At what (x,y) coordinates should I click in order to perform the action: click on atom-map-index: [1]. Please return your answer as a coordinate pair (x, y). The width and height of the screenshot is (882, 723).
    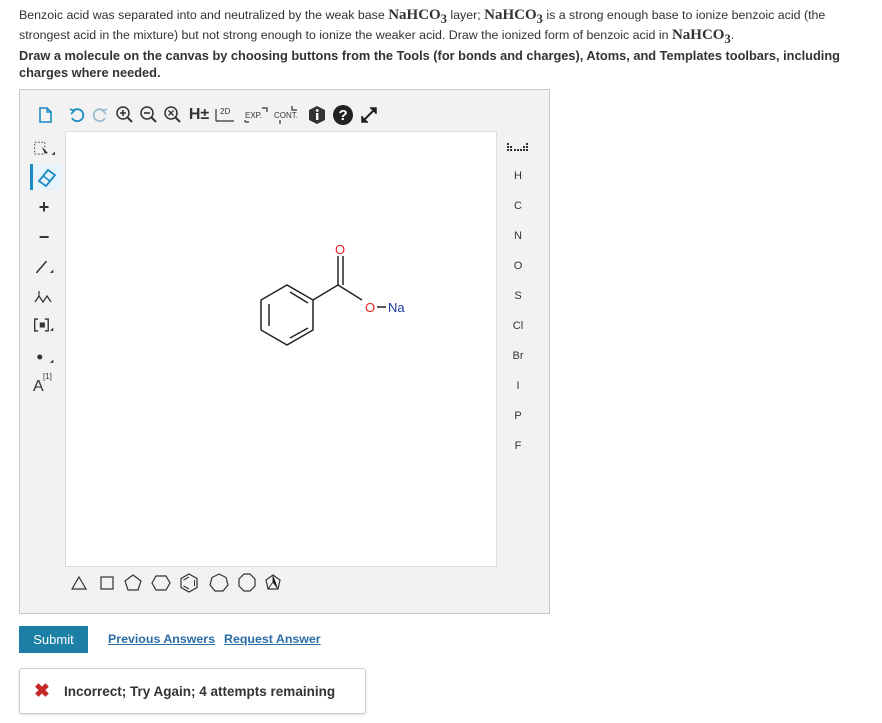
    Looking at the image, I should click on (47, 376).